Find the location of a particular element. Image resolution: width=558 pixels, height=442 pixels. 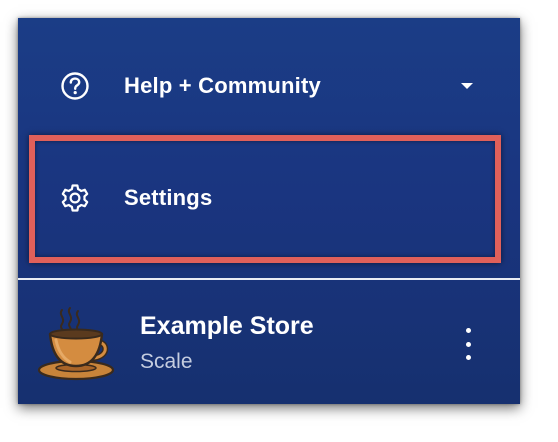

coffee-cup-icon is located at coordinates (76, 344).